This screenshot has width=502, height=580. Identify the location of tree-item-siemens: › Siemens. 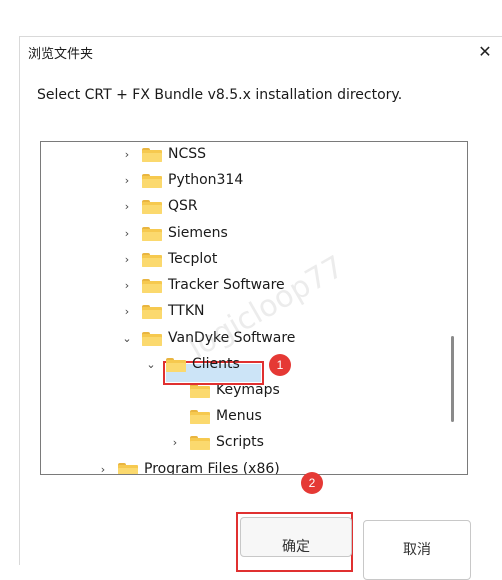
(254, 234).